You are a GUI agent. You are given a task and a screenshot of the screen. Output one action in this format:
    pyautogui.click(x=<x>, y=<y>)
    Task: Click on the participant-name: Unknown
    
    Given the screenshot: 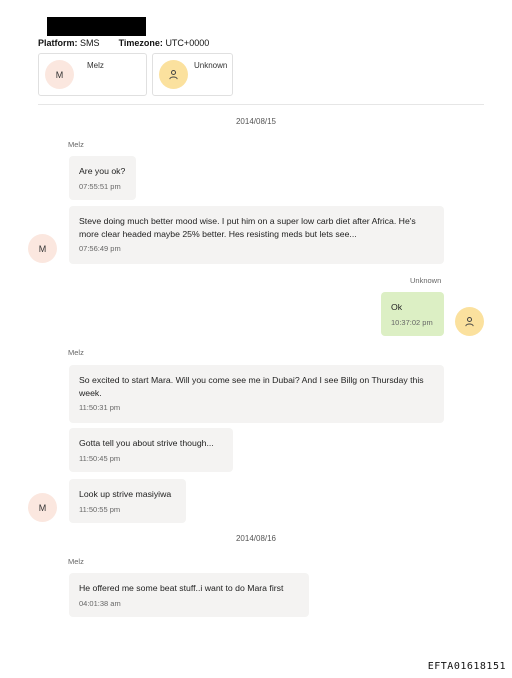 What is the action you would take?
    pyautogui.click(x=211, y=65)
    